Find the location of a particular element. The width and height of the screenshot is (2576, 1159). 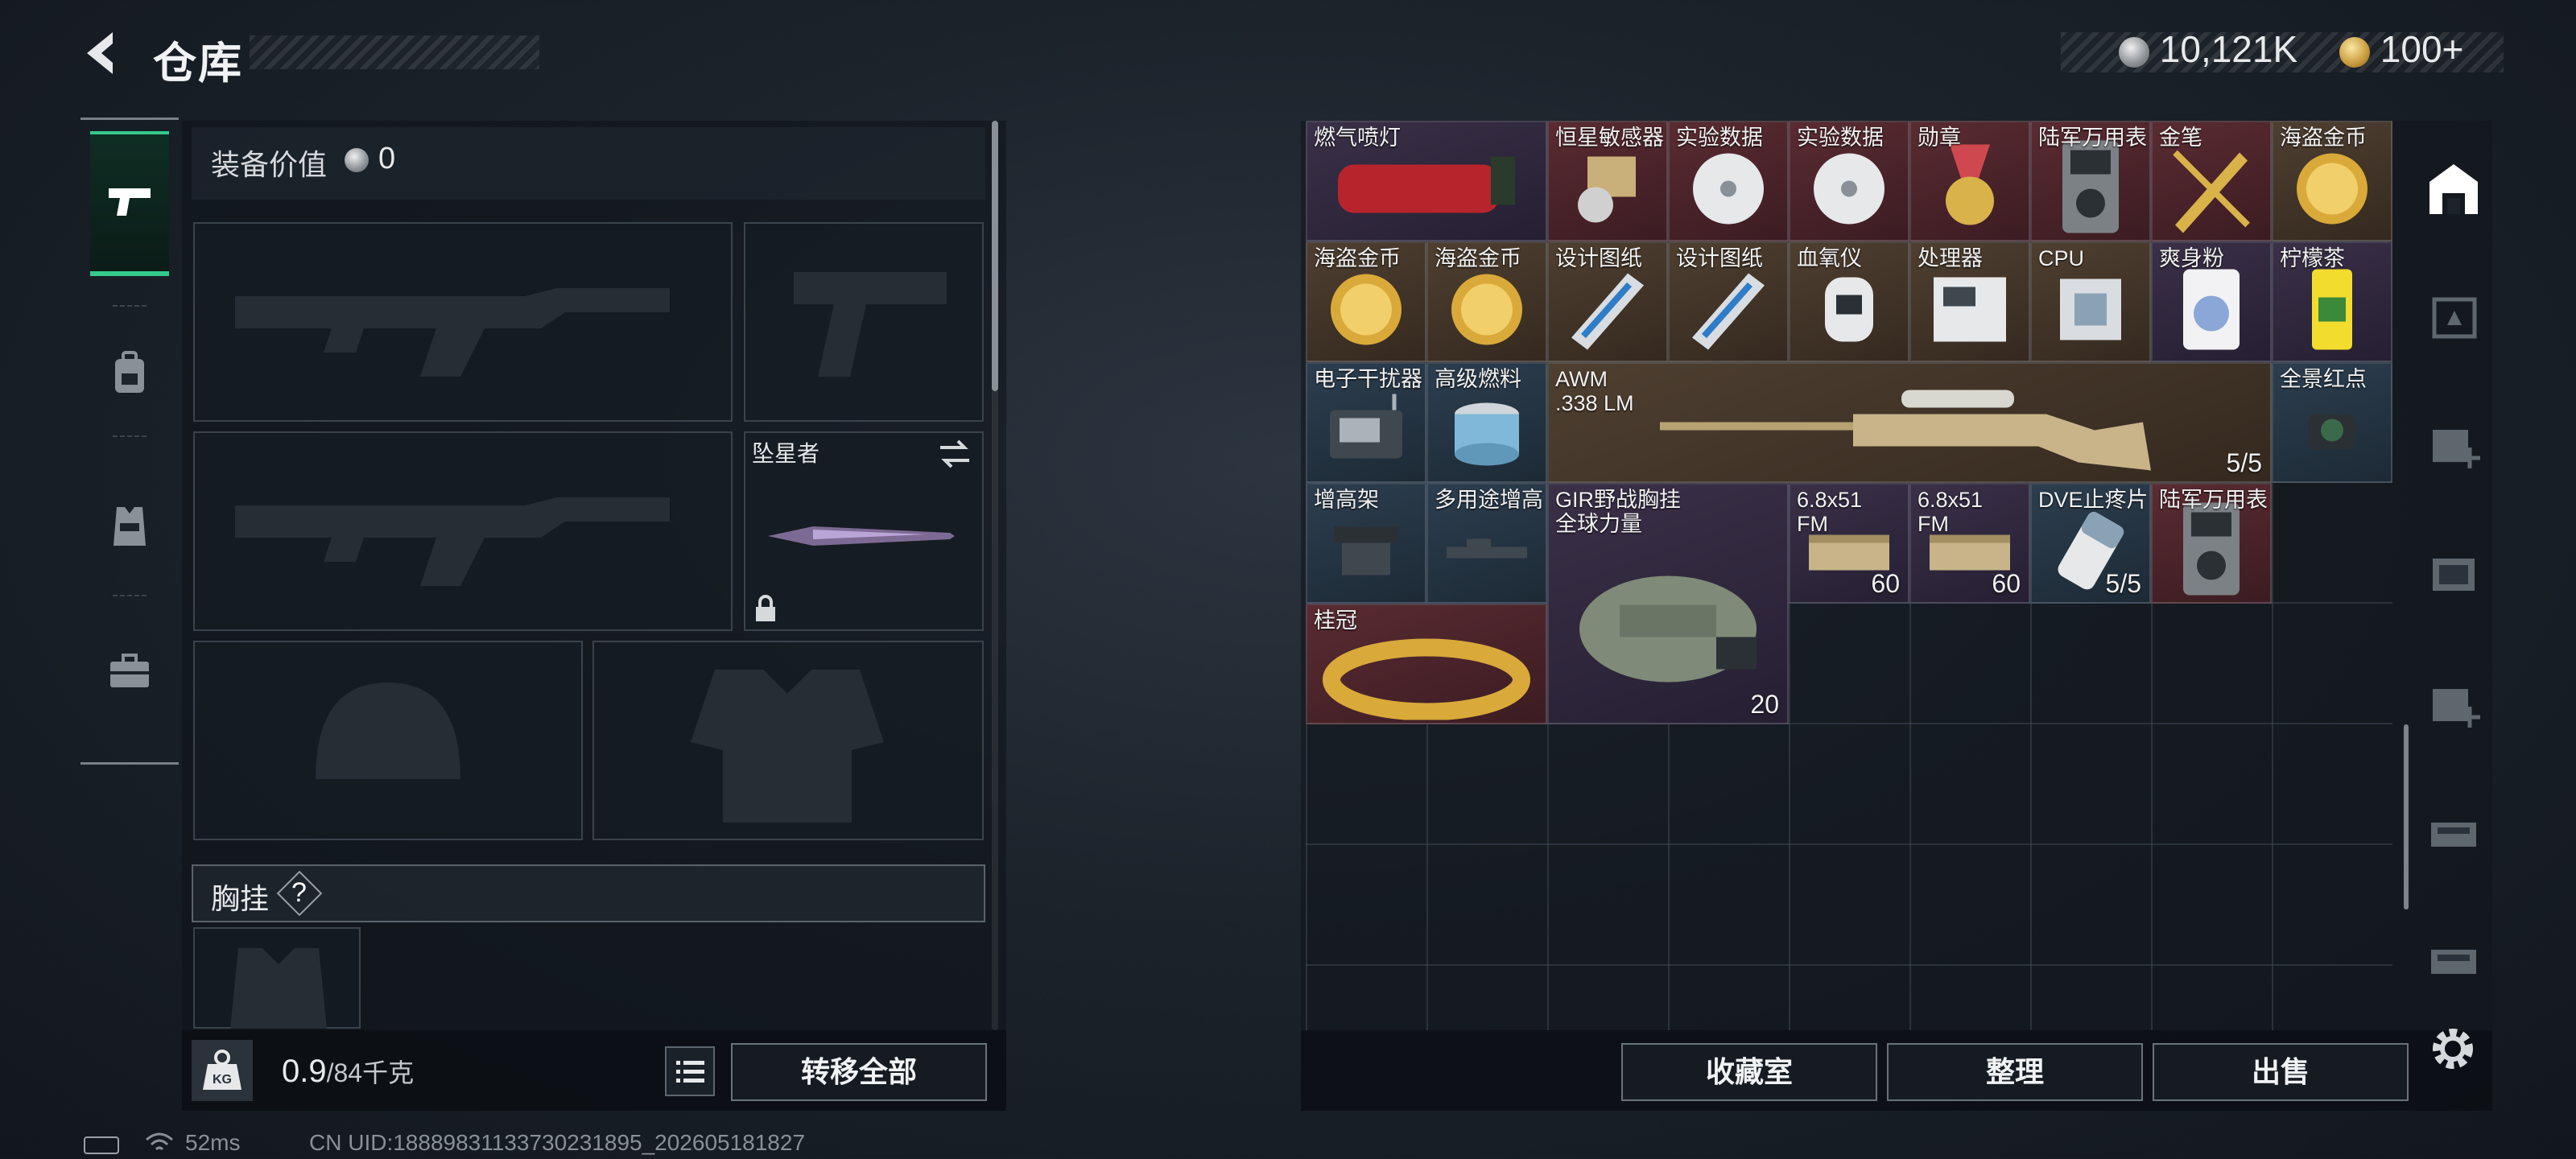

inventory-item: 处理器 is located at coordinates (1969, 301).